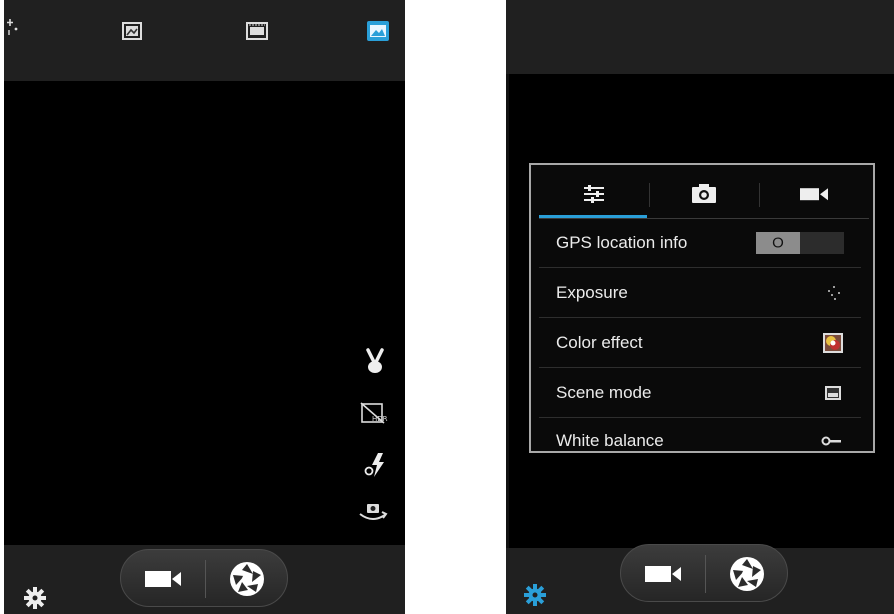  Describe the element at coordinates (833, 343) in the screenshot. I see `color-effect-icon` at that location.